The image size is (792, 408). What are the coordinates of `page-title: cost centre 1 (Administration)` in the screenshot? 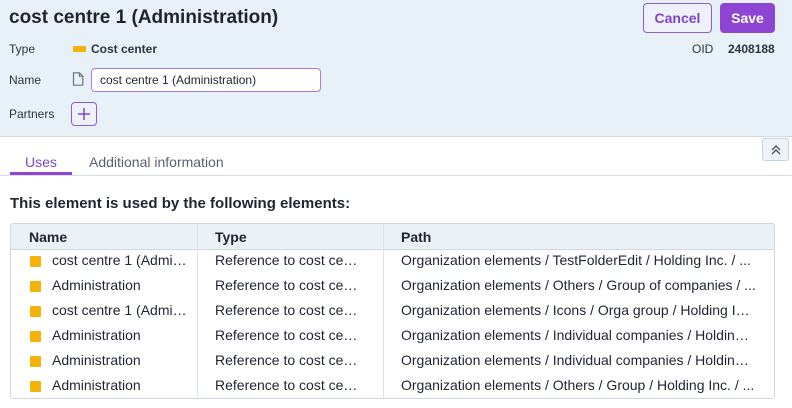 It's located at (144, 17).